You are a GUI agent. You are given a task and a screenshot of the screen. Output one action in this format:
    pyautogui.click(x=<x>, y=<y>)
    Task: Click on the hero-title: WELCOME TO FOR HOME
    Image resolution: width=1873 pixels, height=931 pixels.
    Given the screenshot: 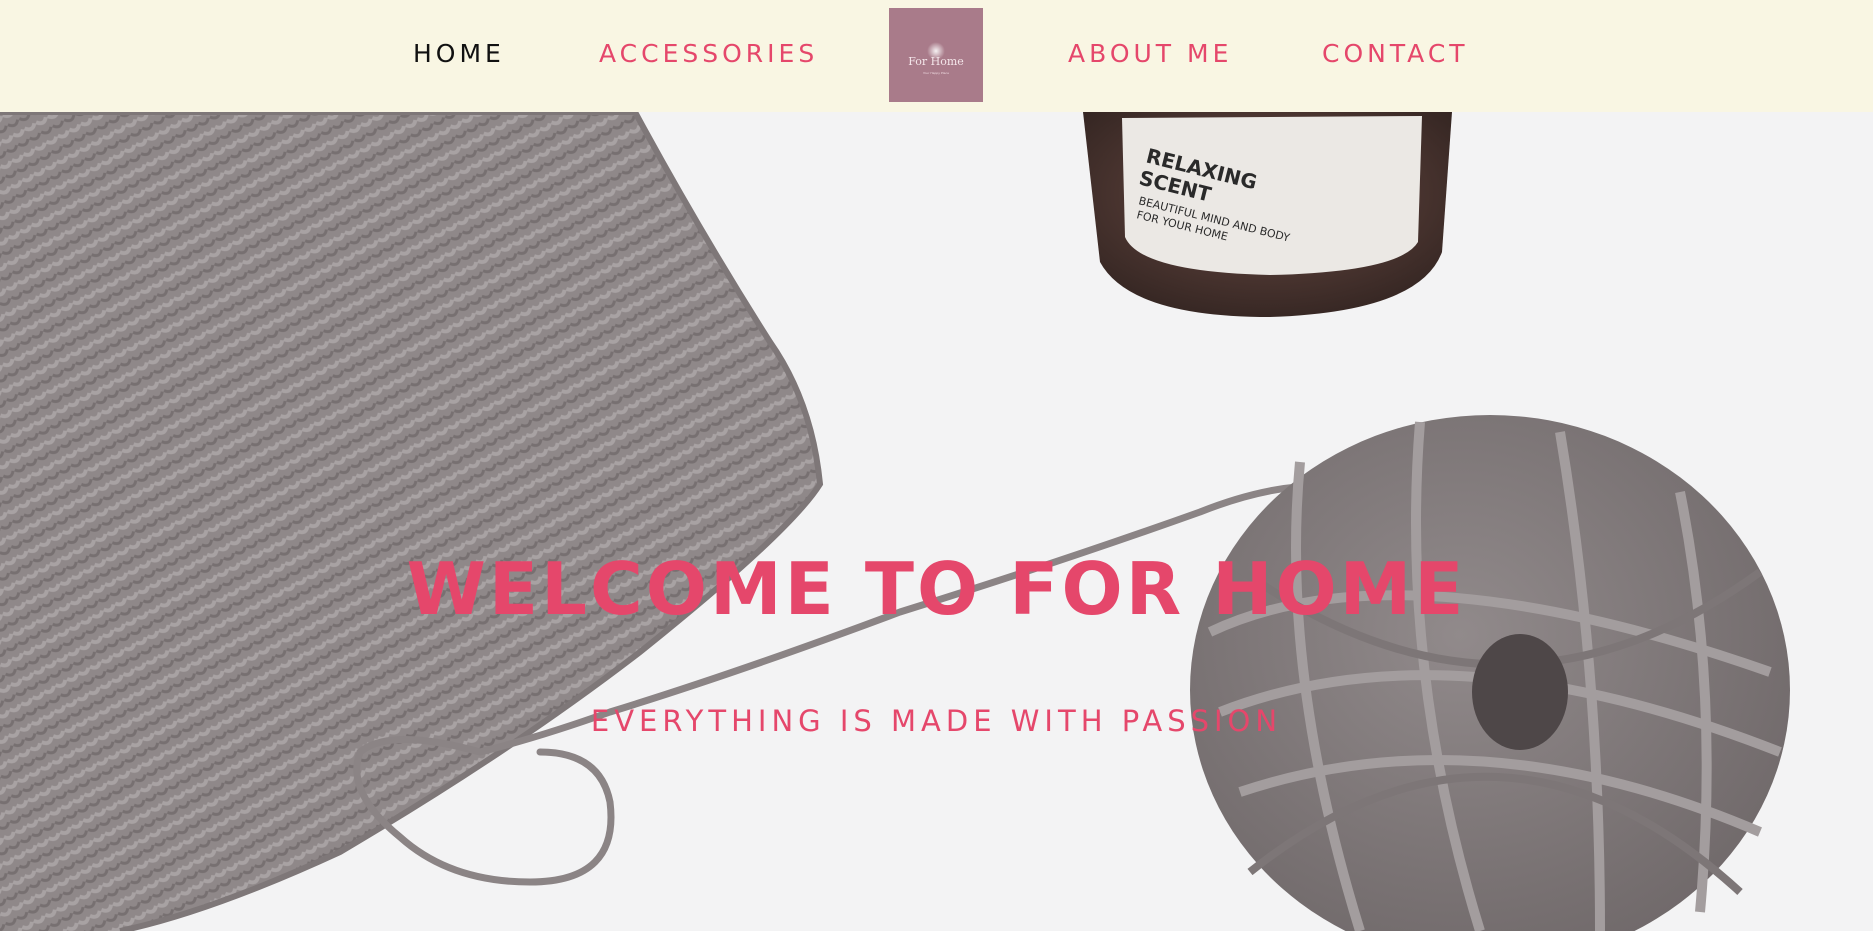 What is the action you would take?
    pyautogui.click(x=936, y=589)
    